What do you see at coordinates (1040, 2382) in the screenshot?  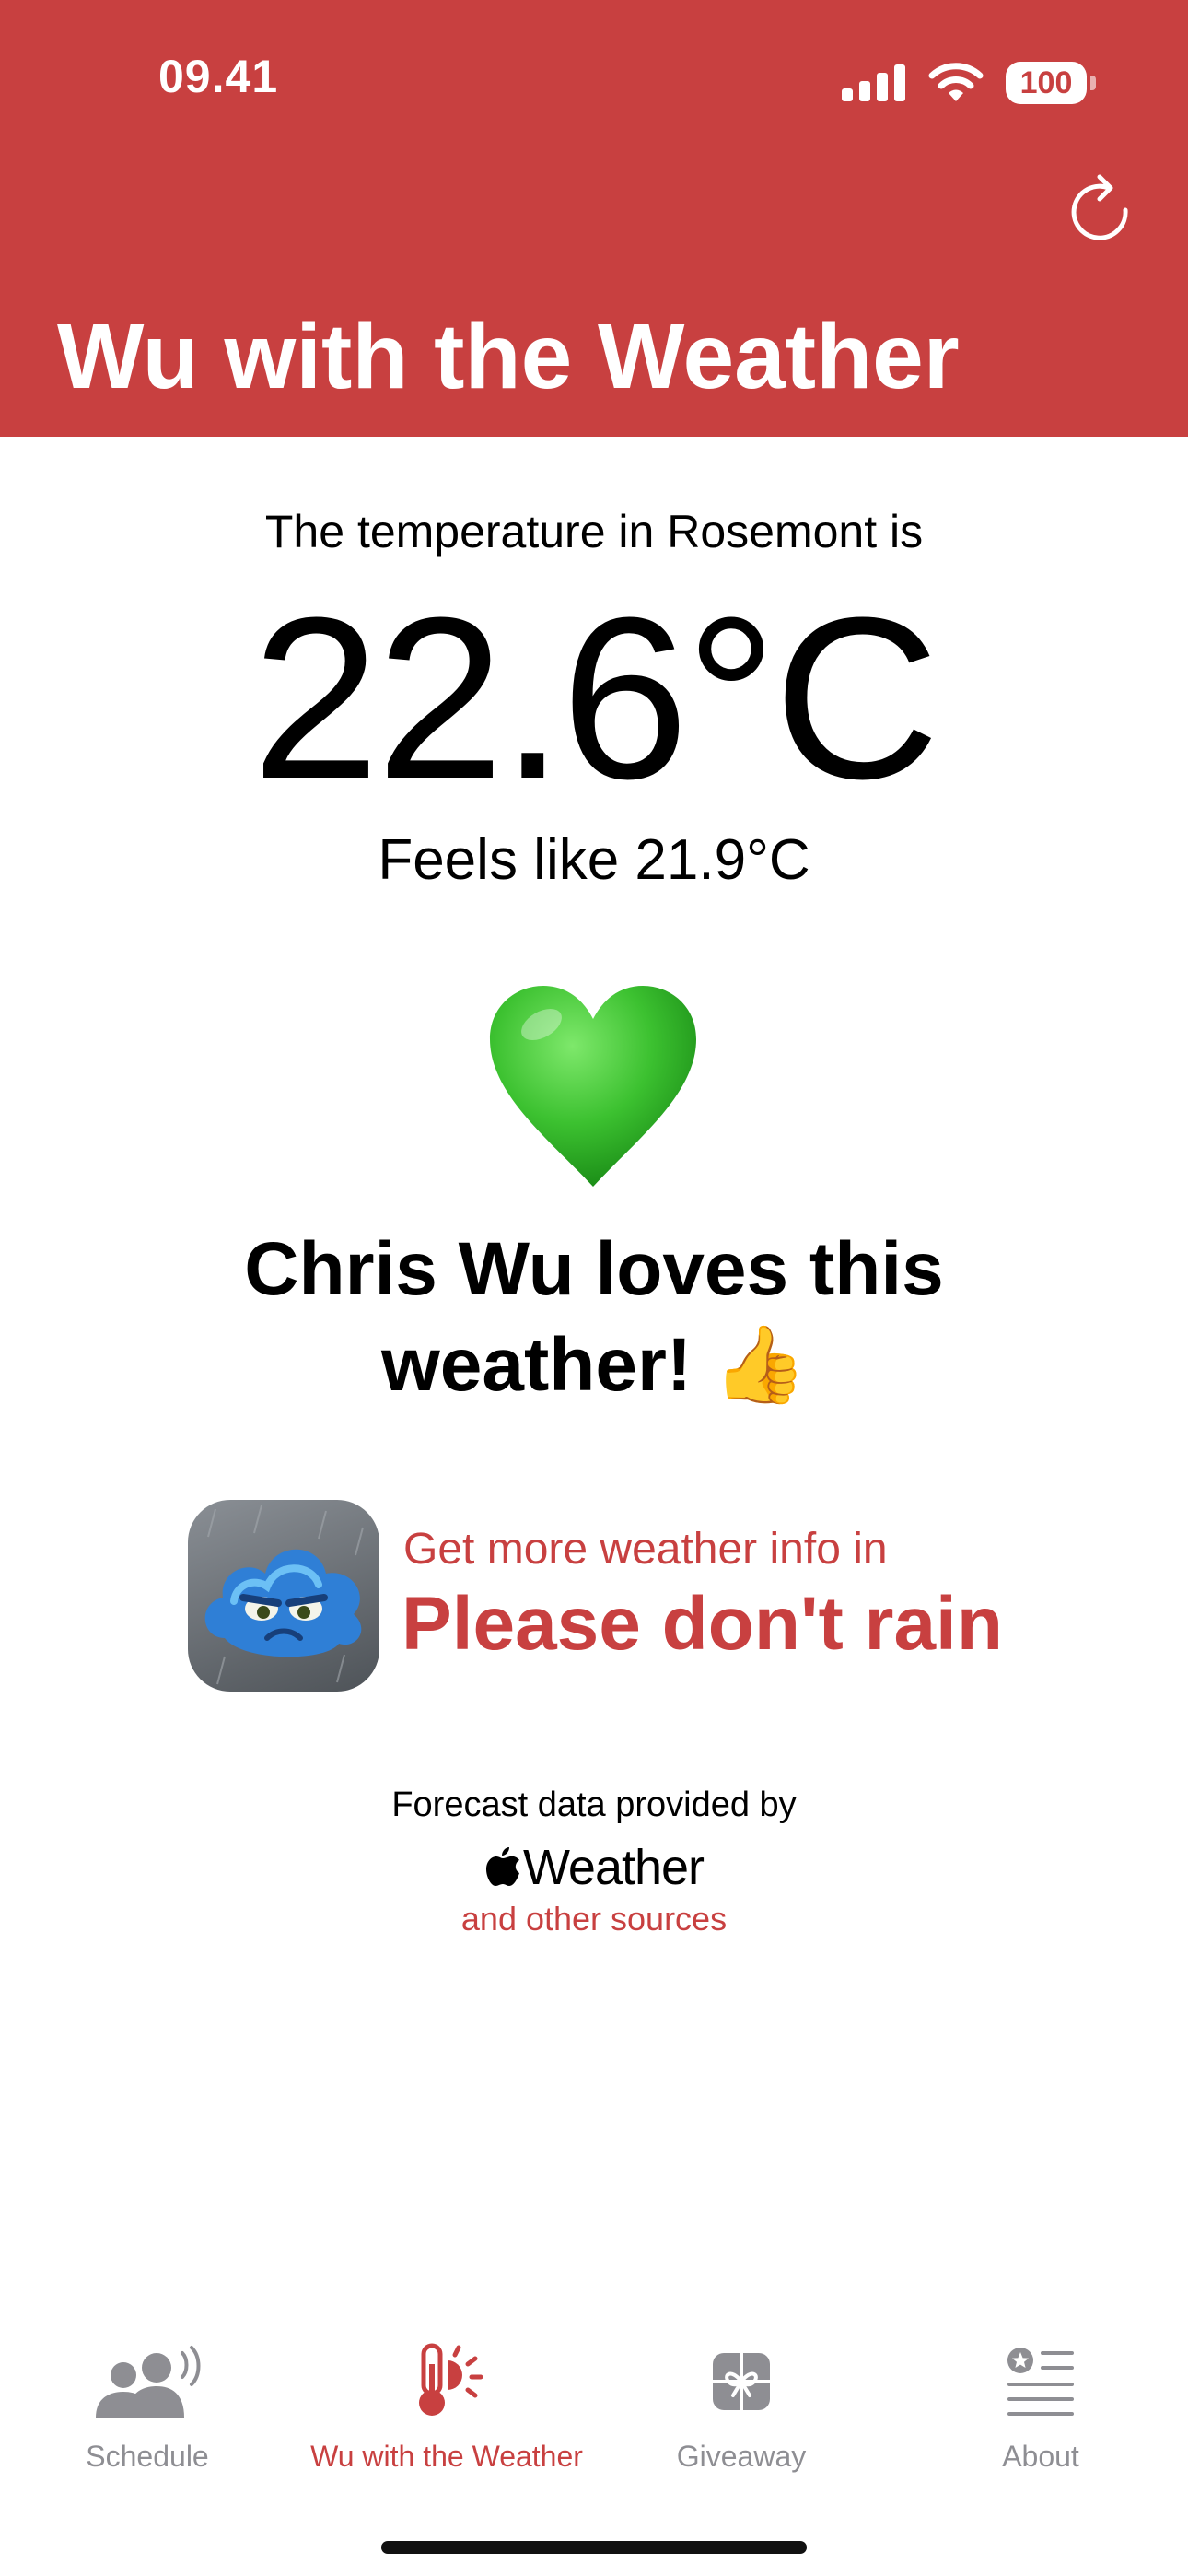 I see `star-list-icon` at bounding box center [1040, 2382].